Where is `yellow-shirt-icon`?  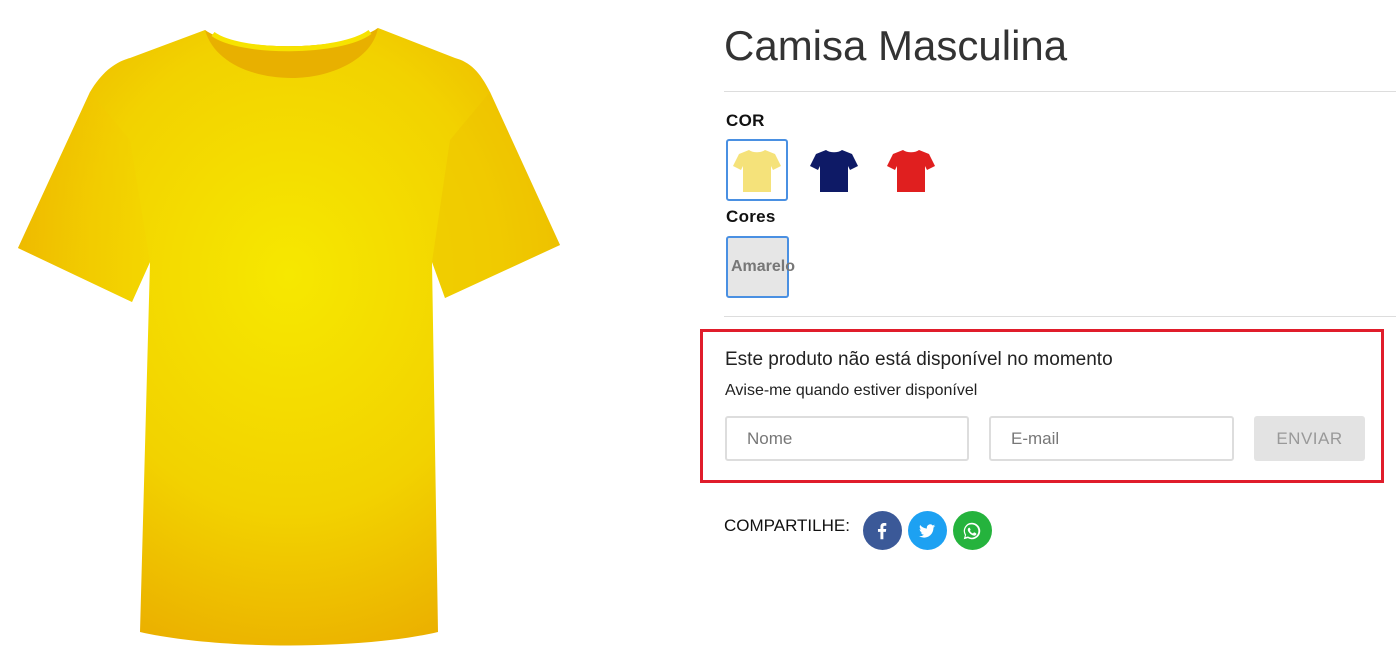 yellow-shirt-icon is located at coordinates (757, 171).